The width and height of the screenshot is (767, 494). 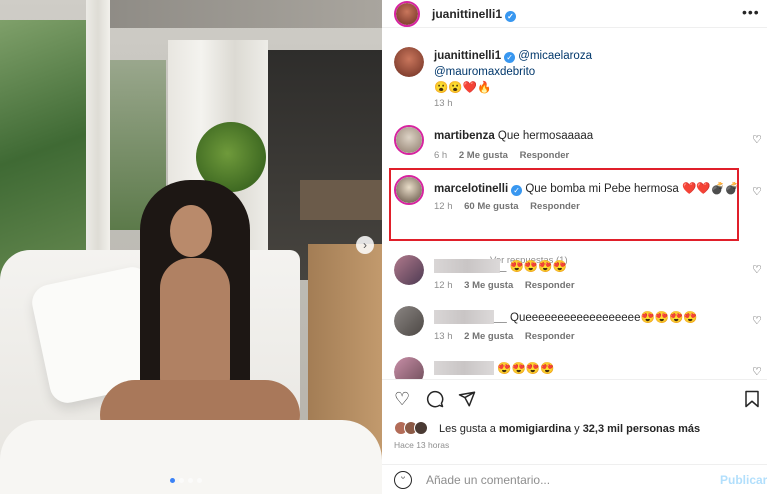 I want to click on comment-time: 6 h, so click(x=441, y=155).